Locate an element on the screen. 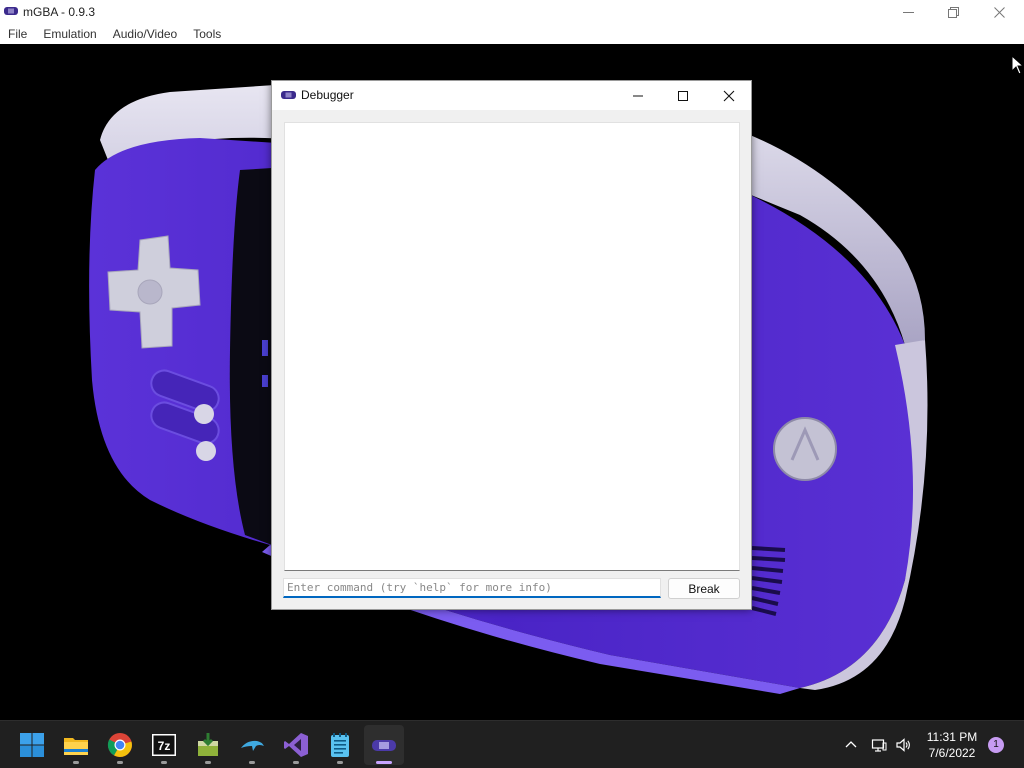  network-status-button is located at coordinates (879, 745).